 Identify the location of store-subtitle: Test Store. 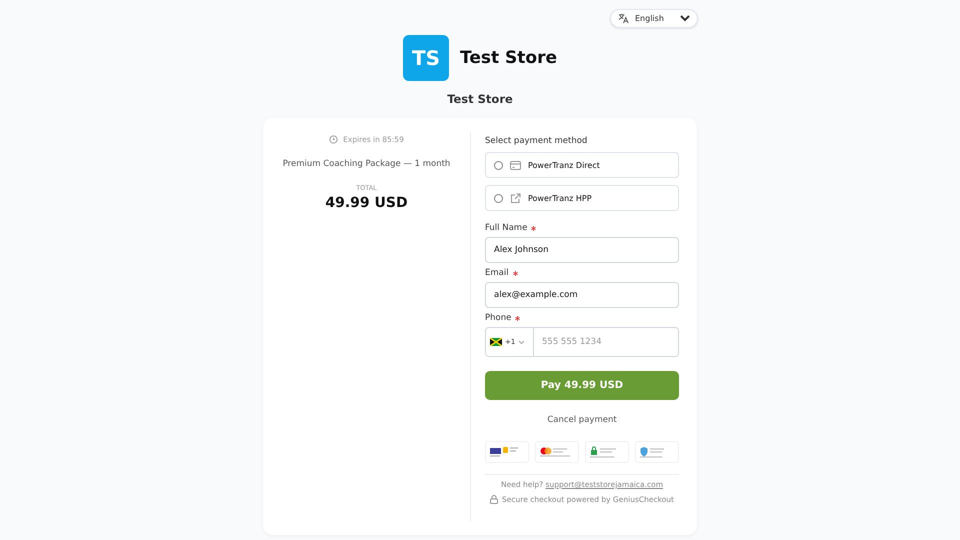
(480, 99).